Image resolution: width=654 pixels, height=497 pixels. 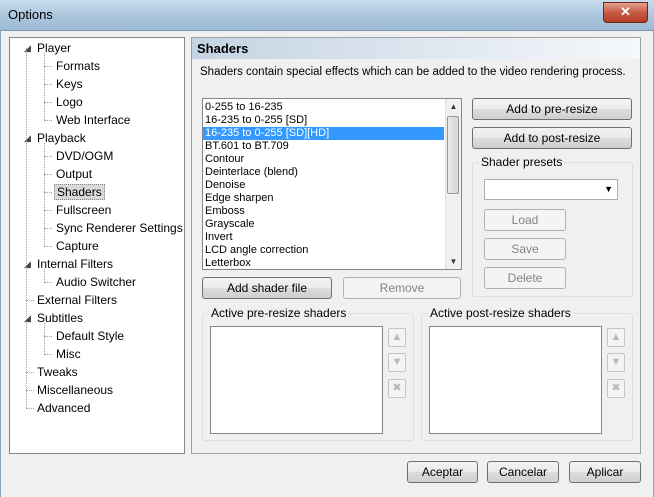 What do you see at coordinates (453, 155) in the screenshot?
I see `scroll-thumb` at bounding box center [453, 155].